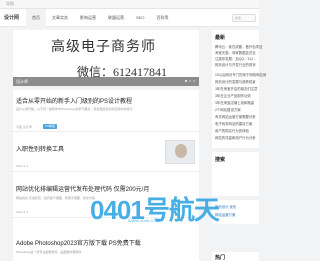  Describe the element at coordinates (220, 160) in the screenshot. I see `search-box-title: 搜索` at that location.